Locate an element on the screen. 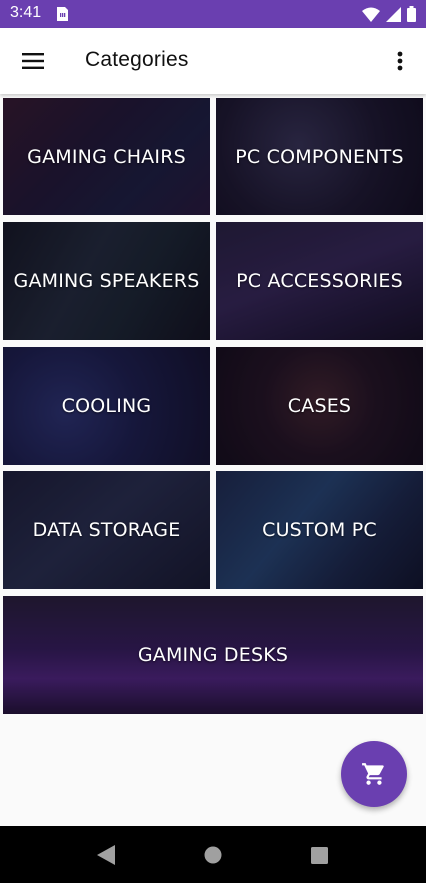 This screenshot has width=426, height=883. category-tile-cases: CASES is located at coordinates (319, 406).